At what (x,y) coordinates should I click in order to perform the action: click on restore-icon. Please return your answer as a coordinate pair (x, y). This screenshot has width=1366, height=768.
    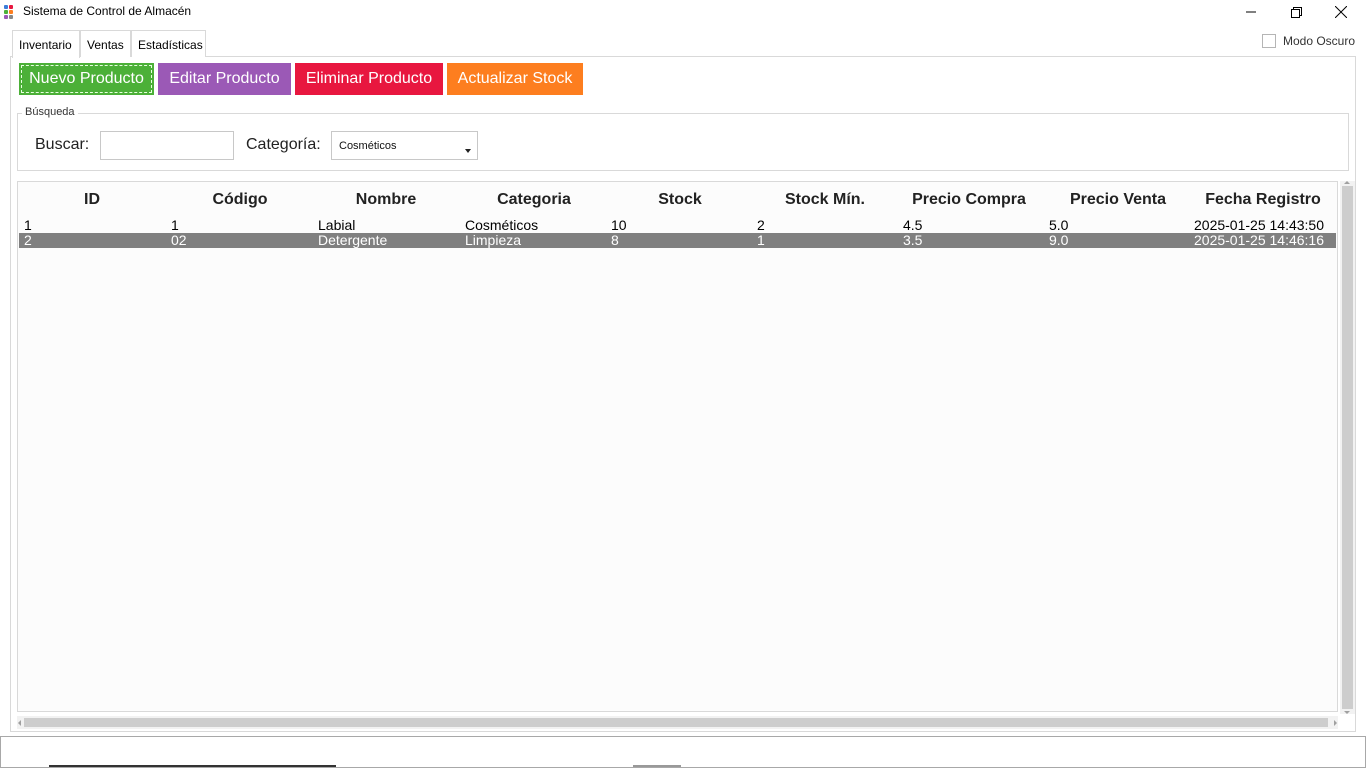
    Looking at the image, I should click on (1296, 12).